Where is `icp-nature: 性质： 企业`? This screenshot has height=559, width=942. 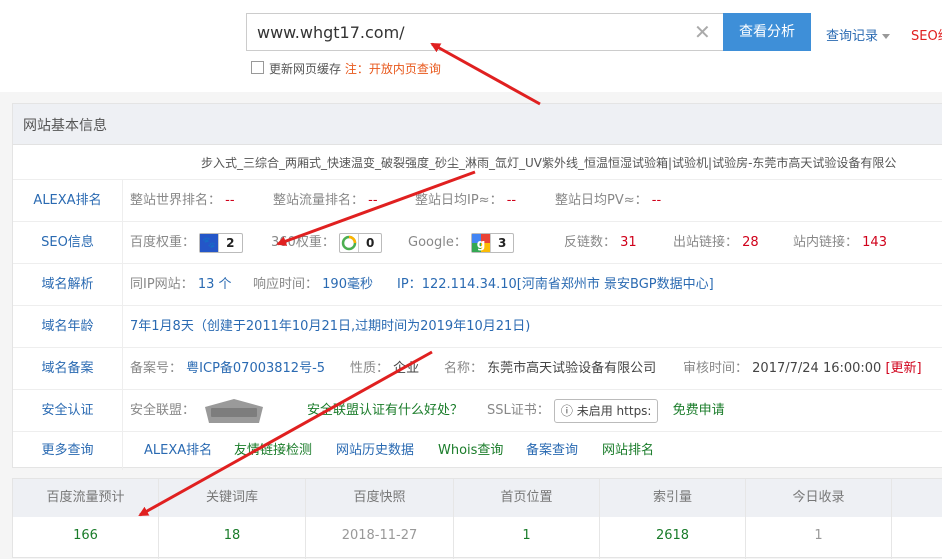 icp-nature: 性质： 企业 is located at coordinates (384, 369).